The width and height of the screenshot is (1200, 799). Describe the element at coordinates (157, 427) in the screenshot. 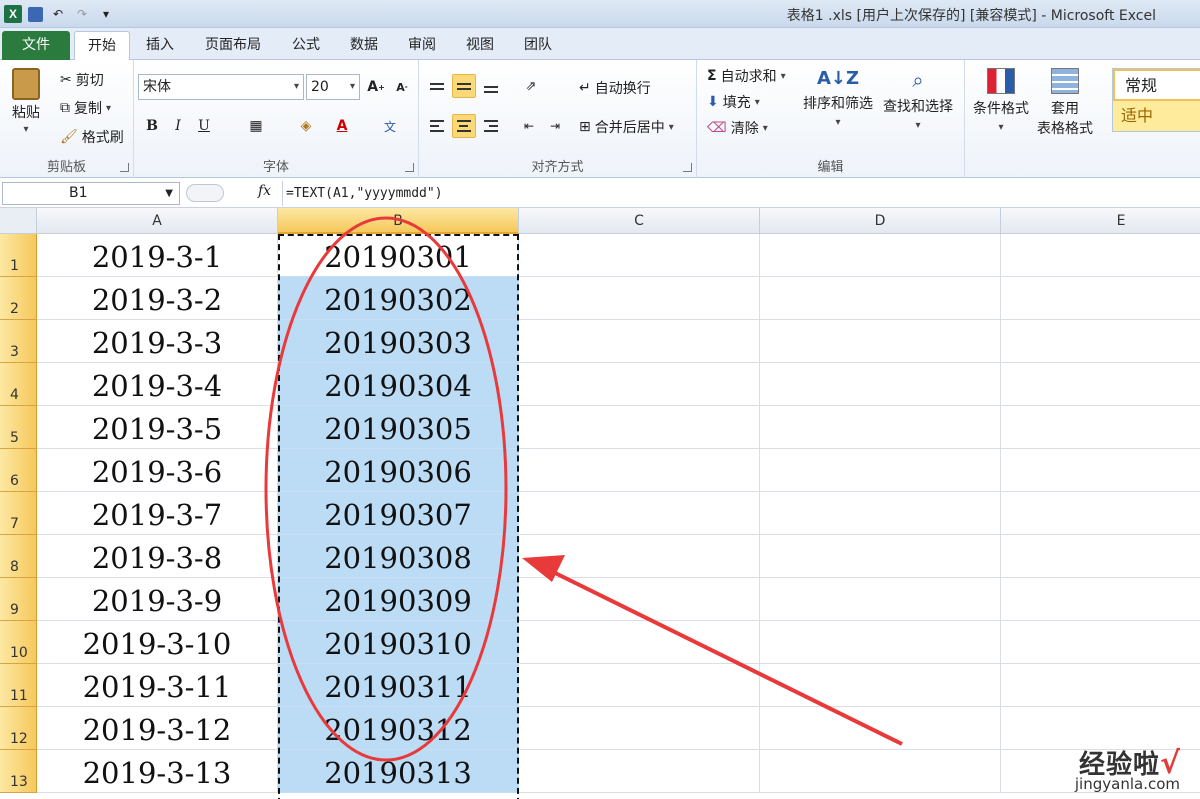

I see `cell-a5: 2019-3-5` at that location.